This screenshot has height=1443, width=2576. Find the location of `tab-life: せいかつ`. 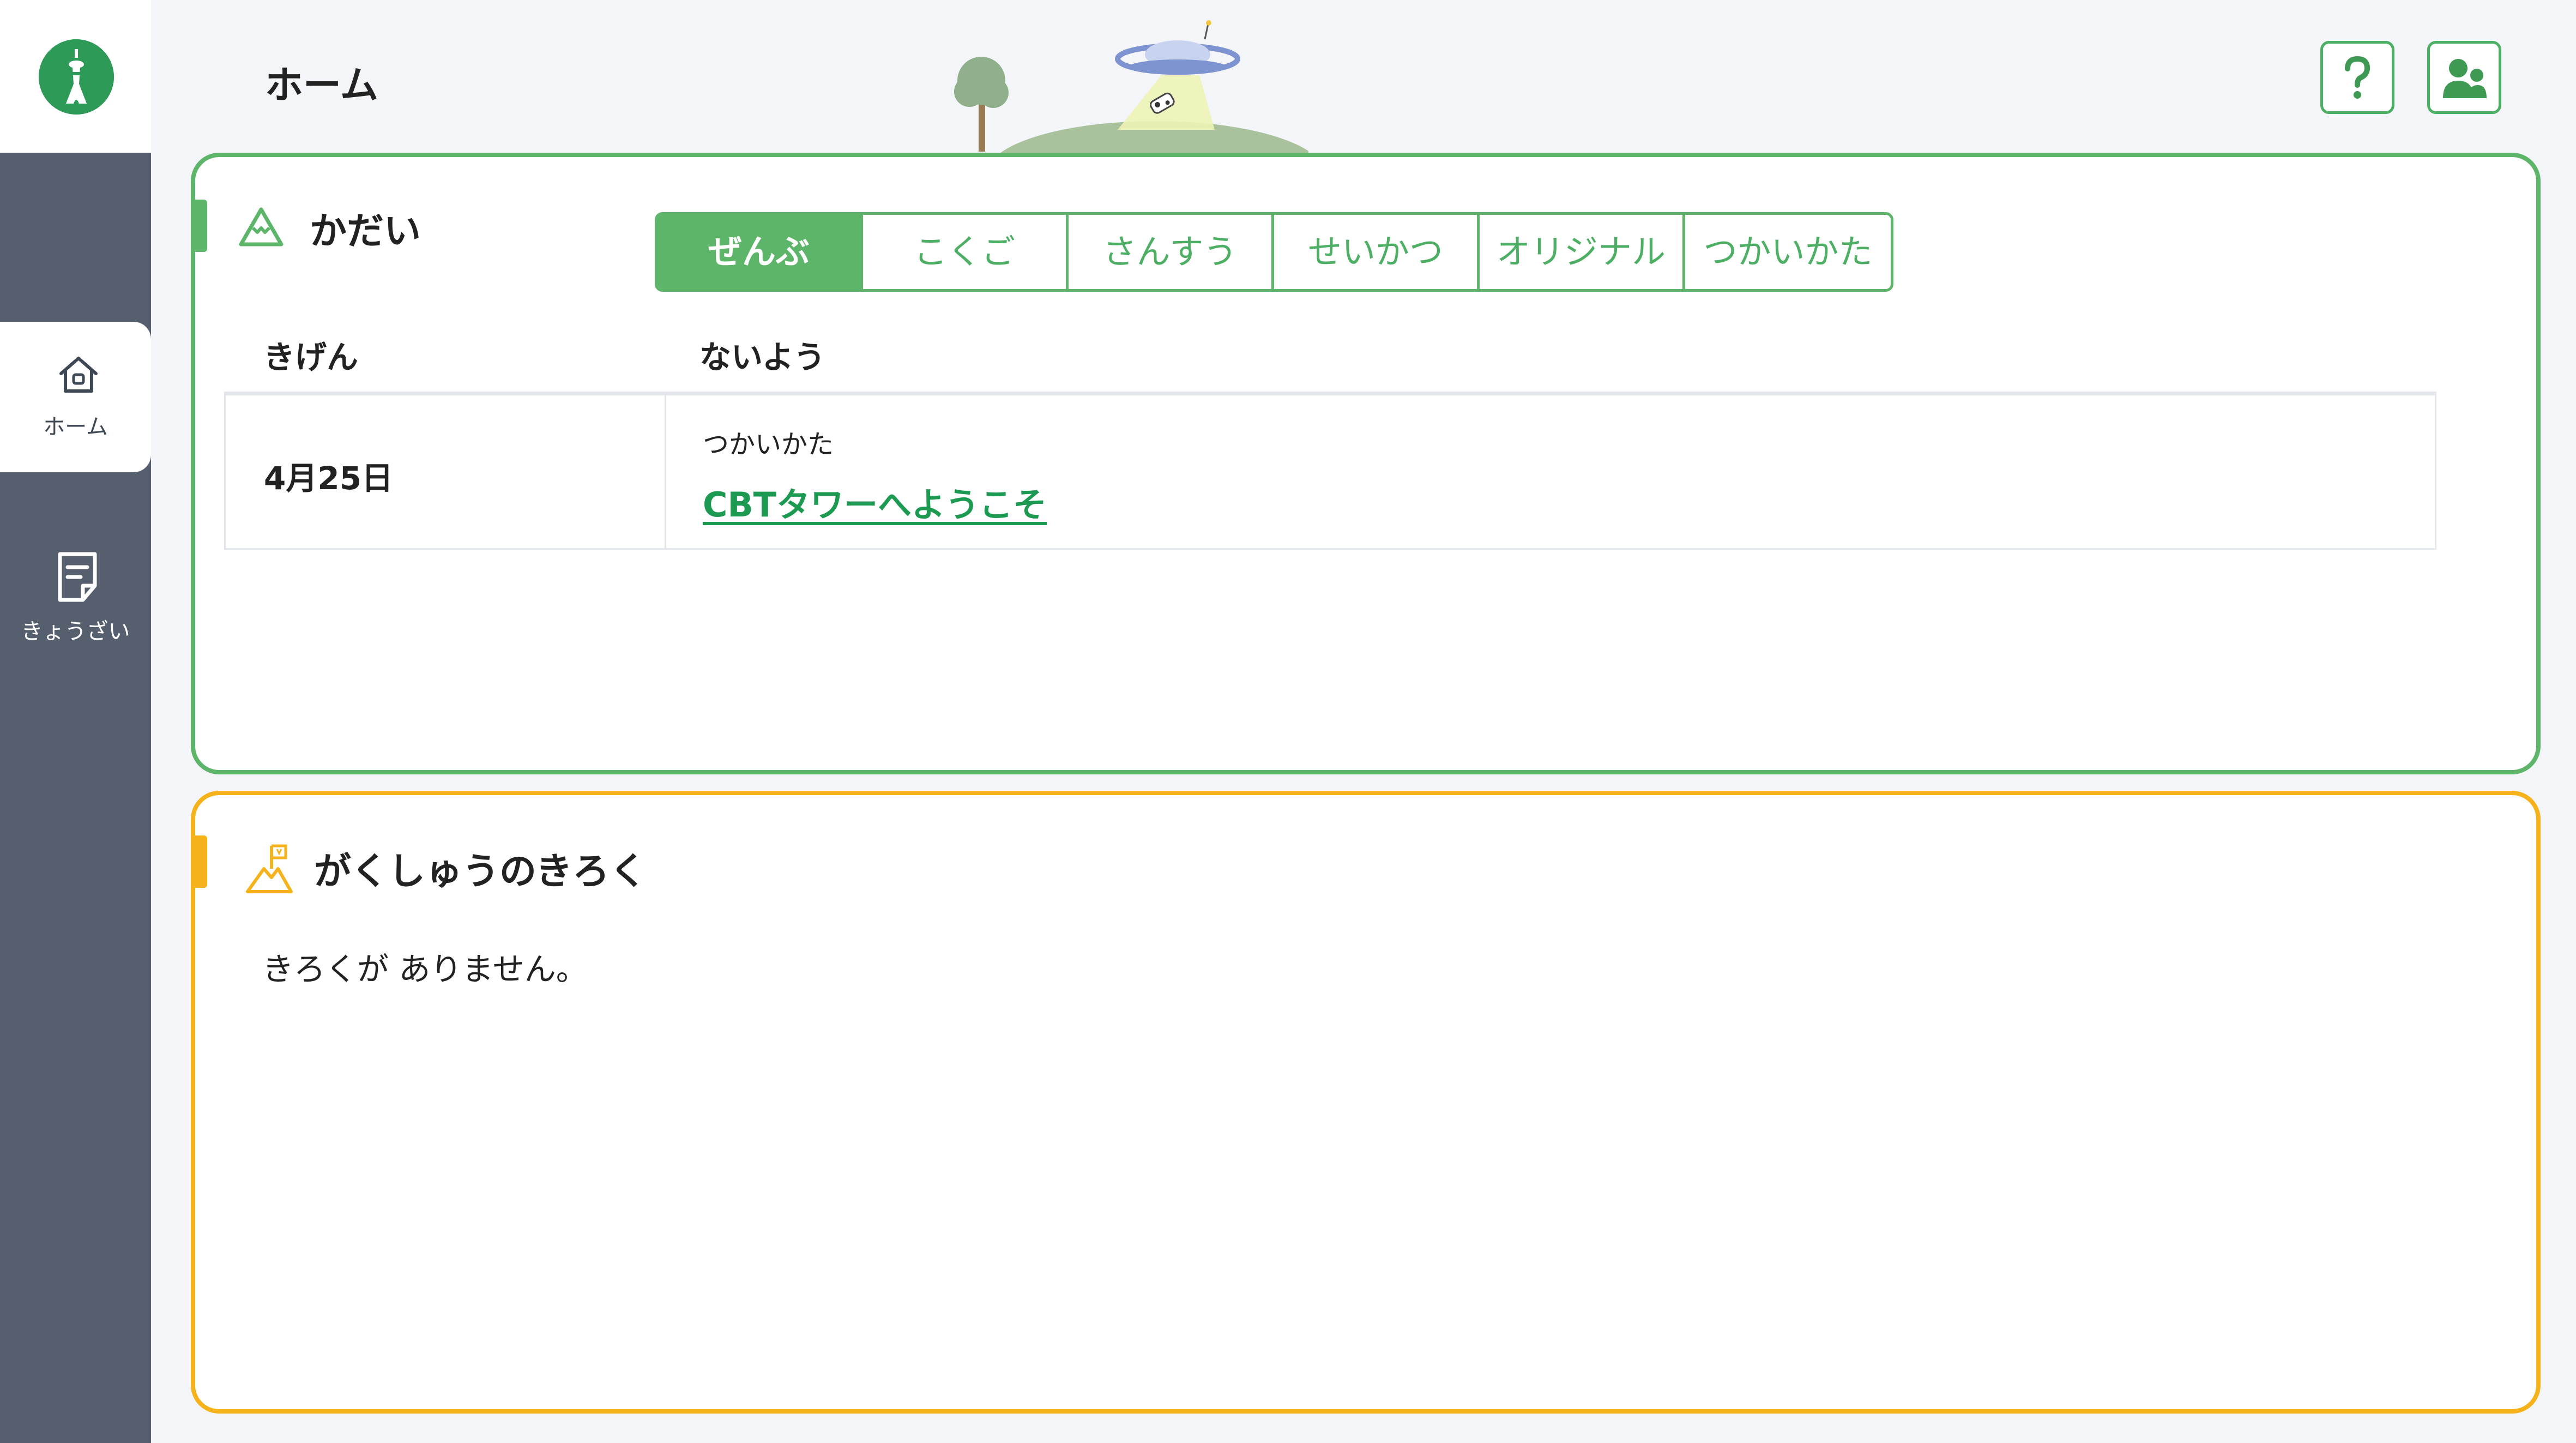

tab-life: せいかつ is located at coordinates (1377, 252).